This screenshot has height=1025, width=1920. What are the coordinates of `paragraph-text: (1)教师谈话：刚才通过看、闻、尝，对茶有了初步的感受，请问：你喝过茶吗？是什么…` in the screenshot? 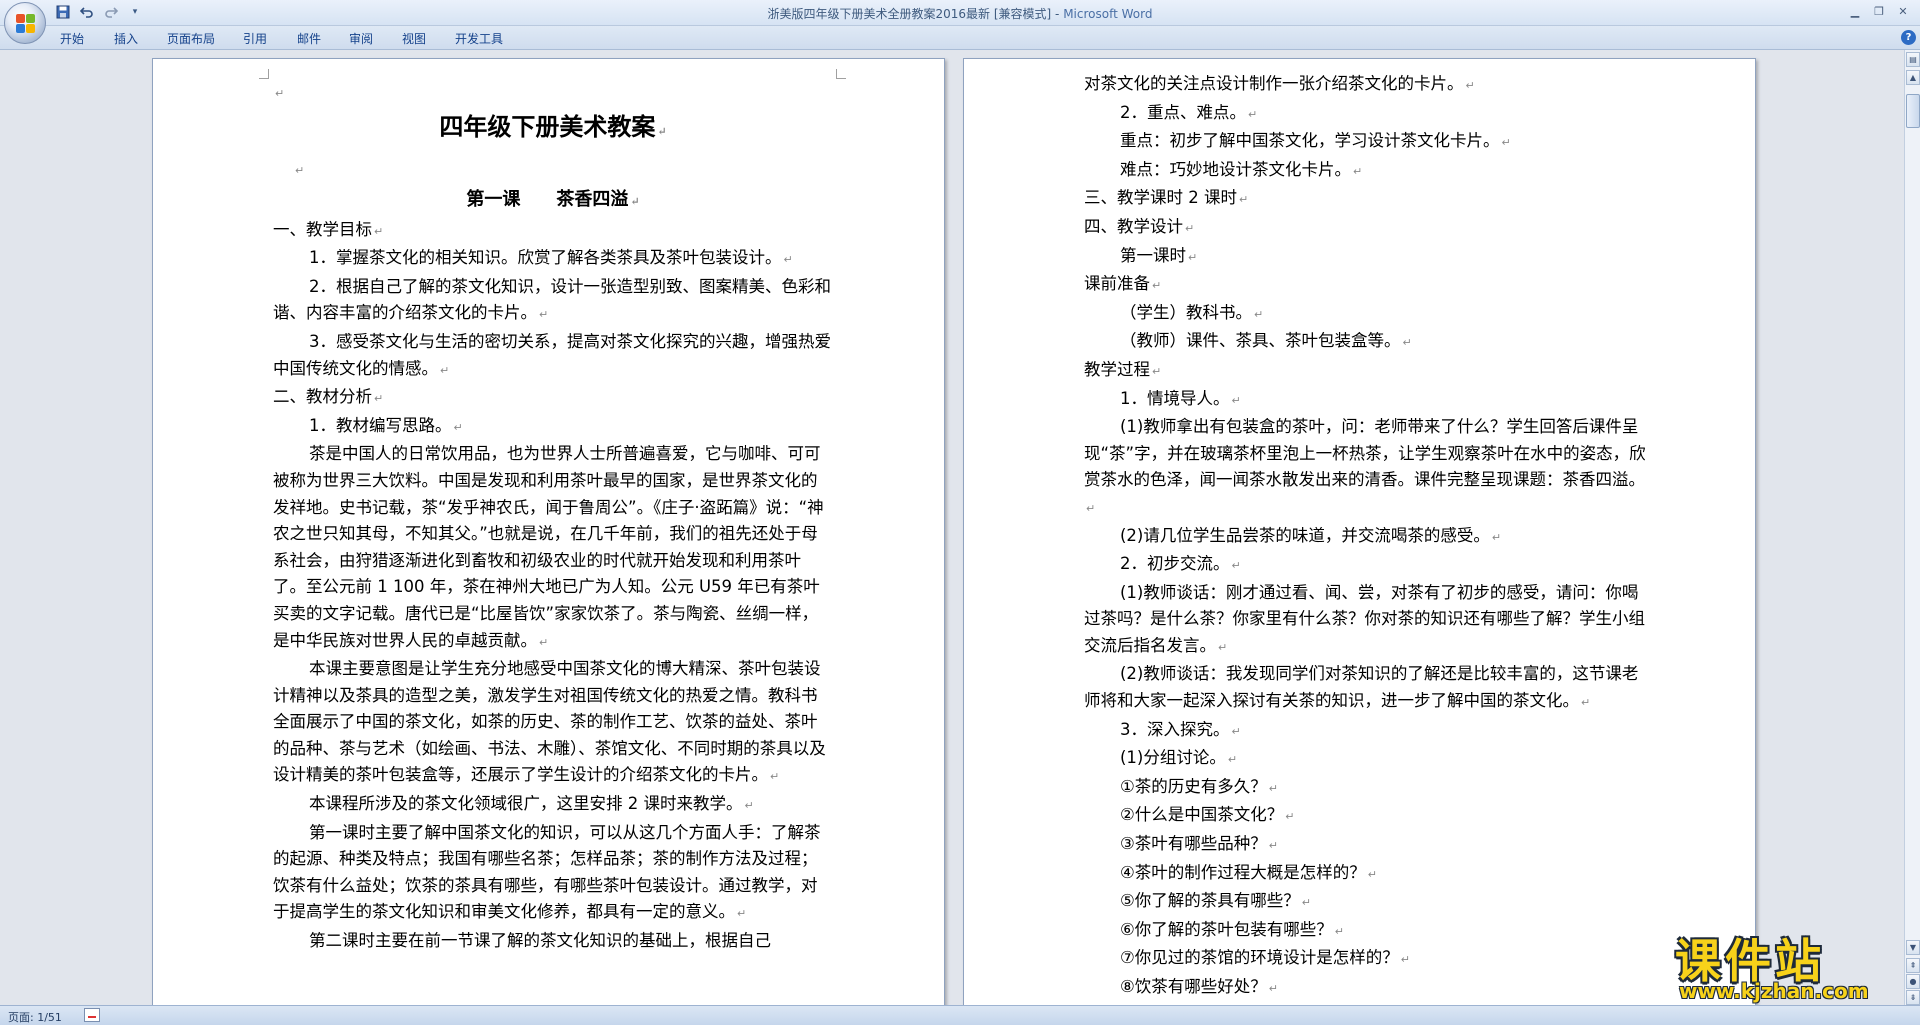 It's located at (1364, 618).